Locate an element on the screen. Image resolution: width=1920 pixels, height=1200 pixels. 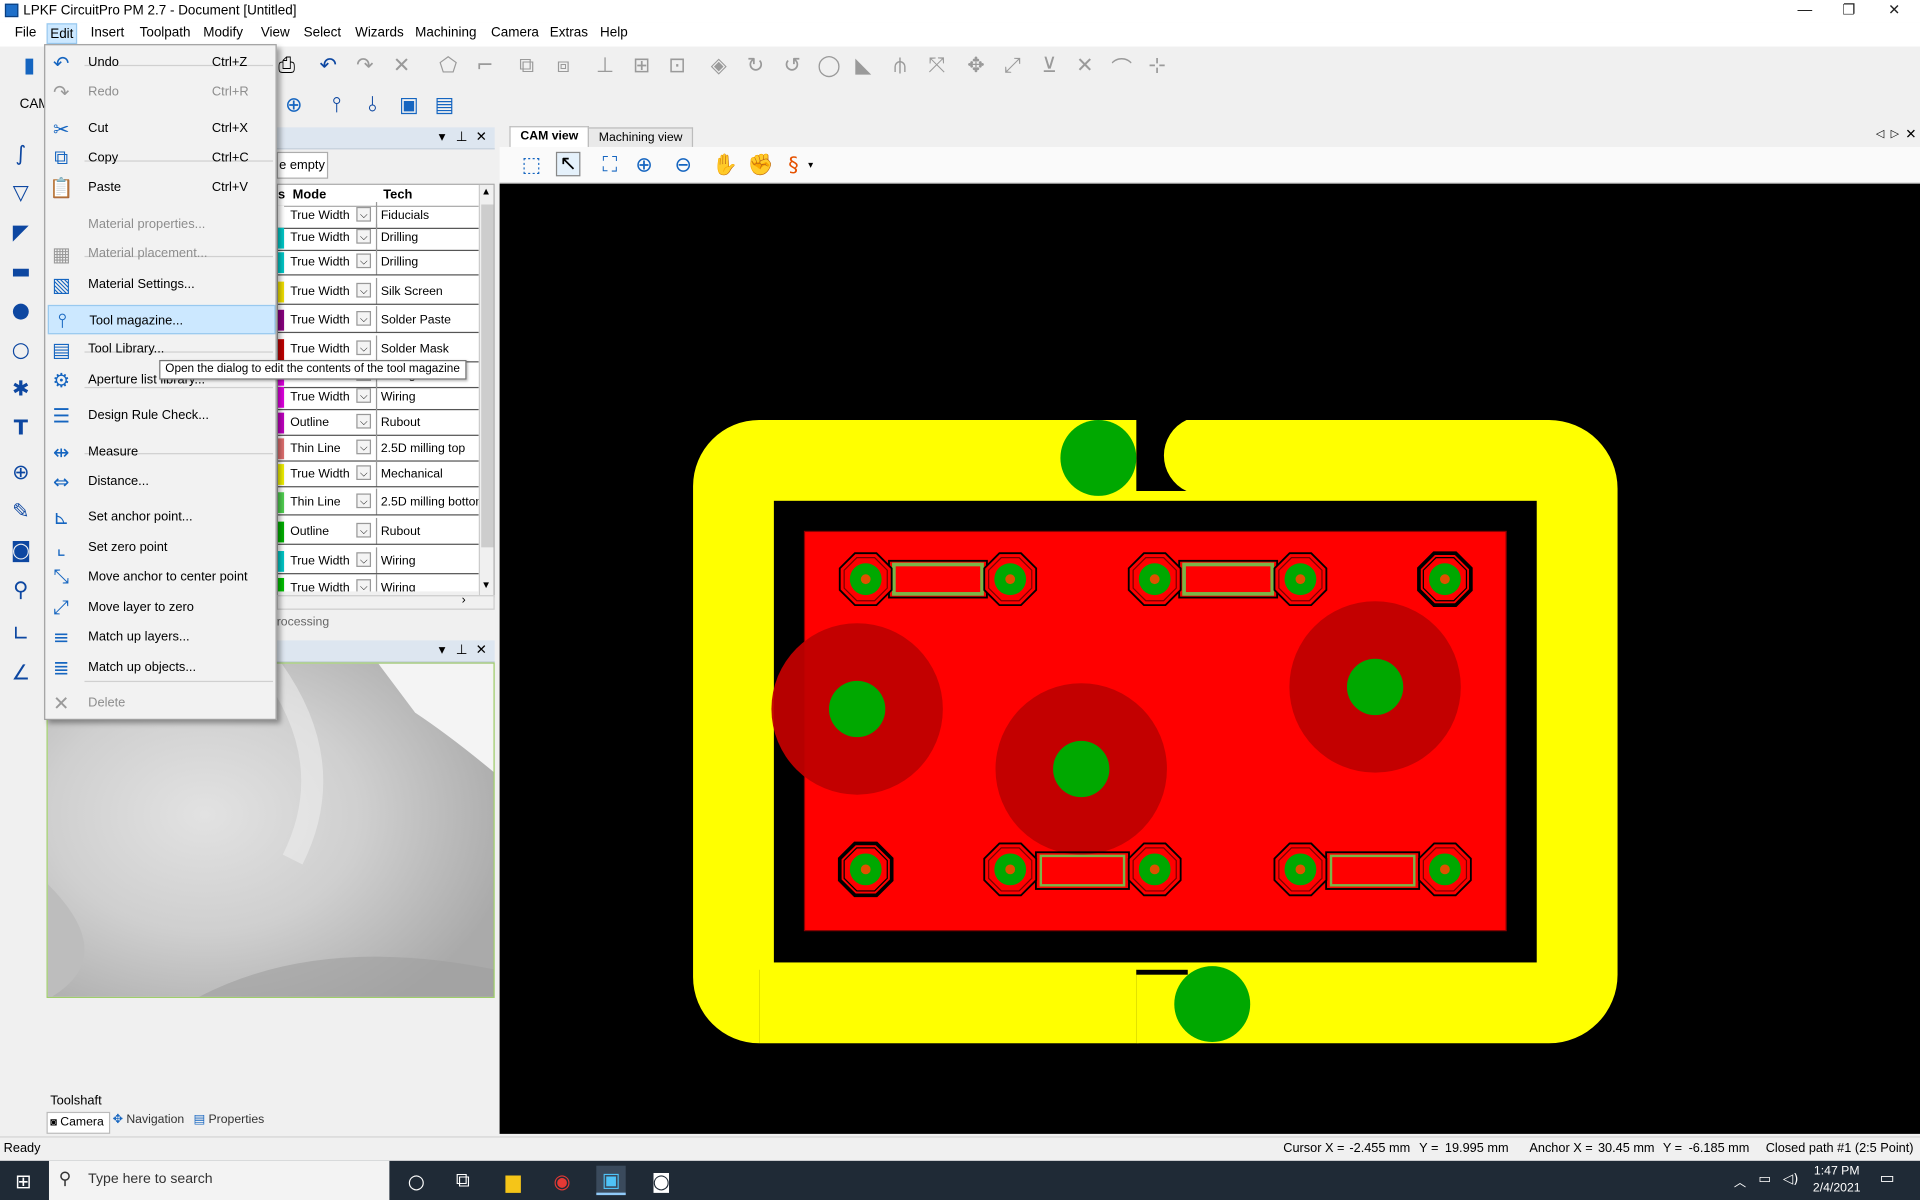
redo-icon: ↷ is located at coordinates (365, 66).